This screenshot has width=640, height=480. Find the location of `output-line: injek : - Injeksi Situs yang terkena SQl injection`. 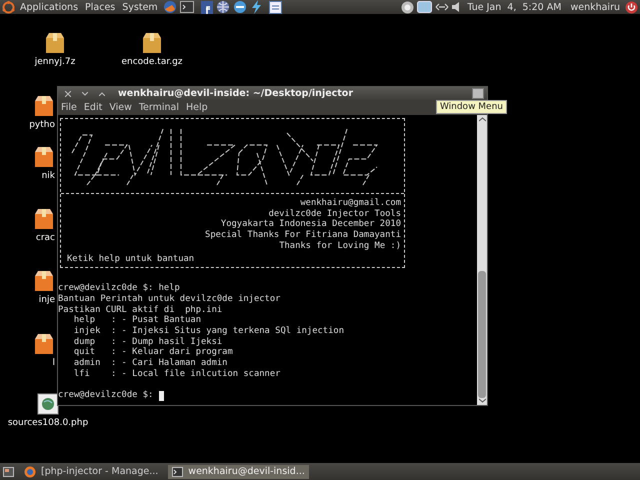

output-line: injek : - Injeksi Situs yang terkena SQl injection is located at coordinates (208, 331).